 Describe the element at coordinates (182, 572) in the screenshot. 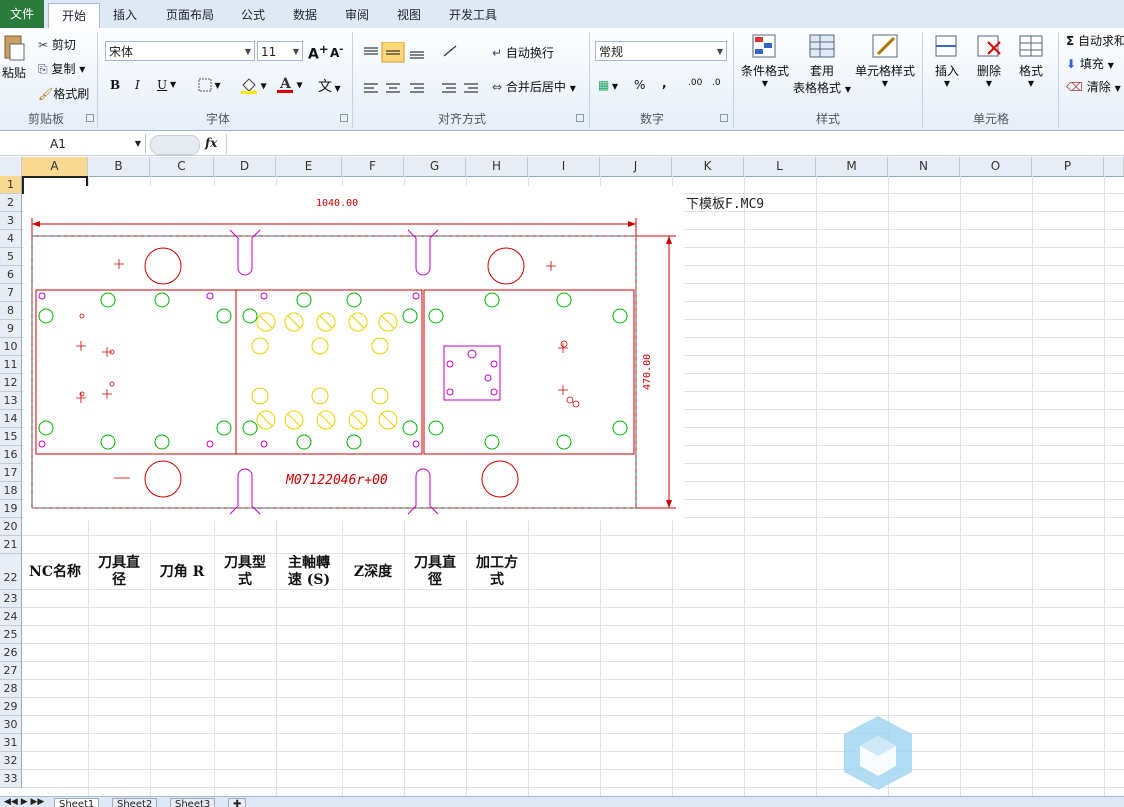

I see `header-cell-corner-radius: 刀角 R` at that location.